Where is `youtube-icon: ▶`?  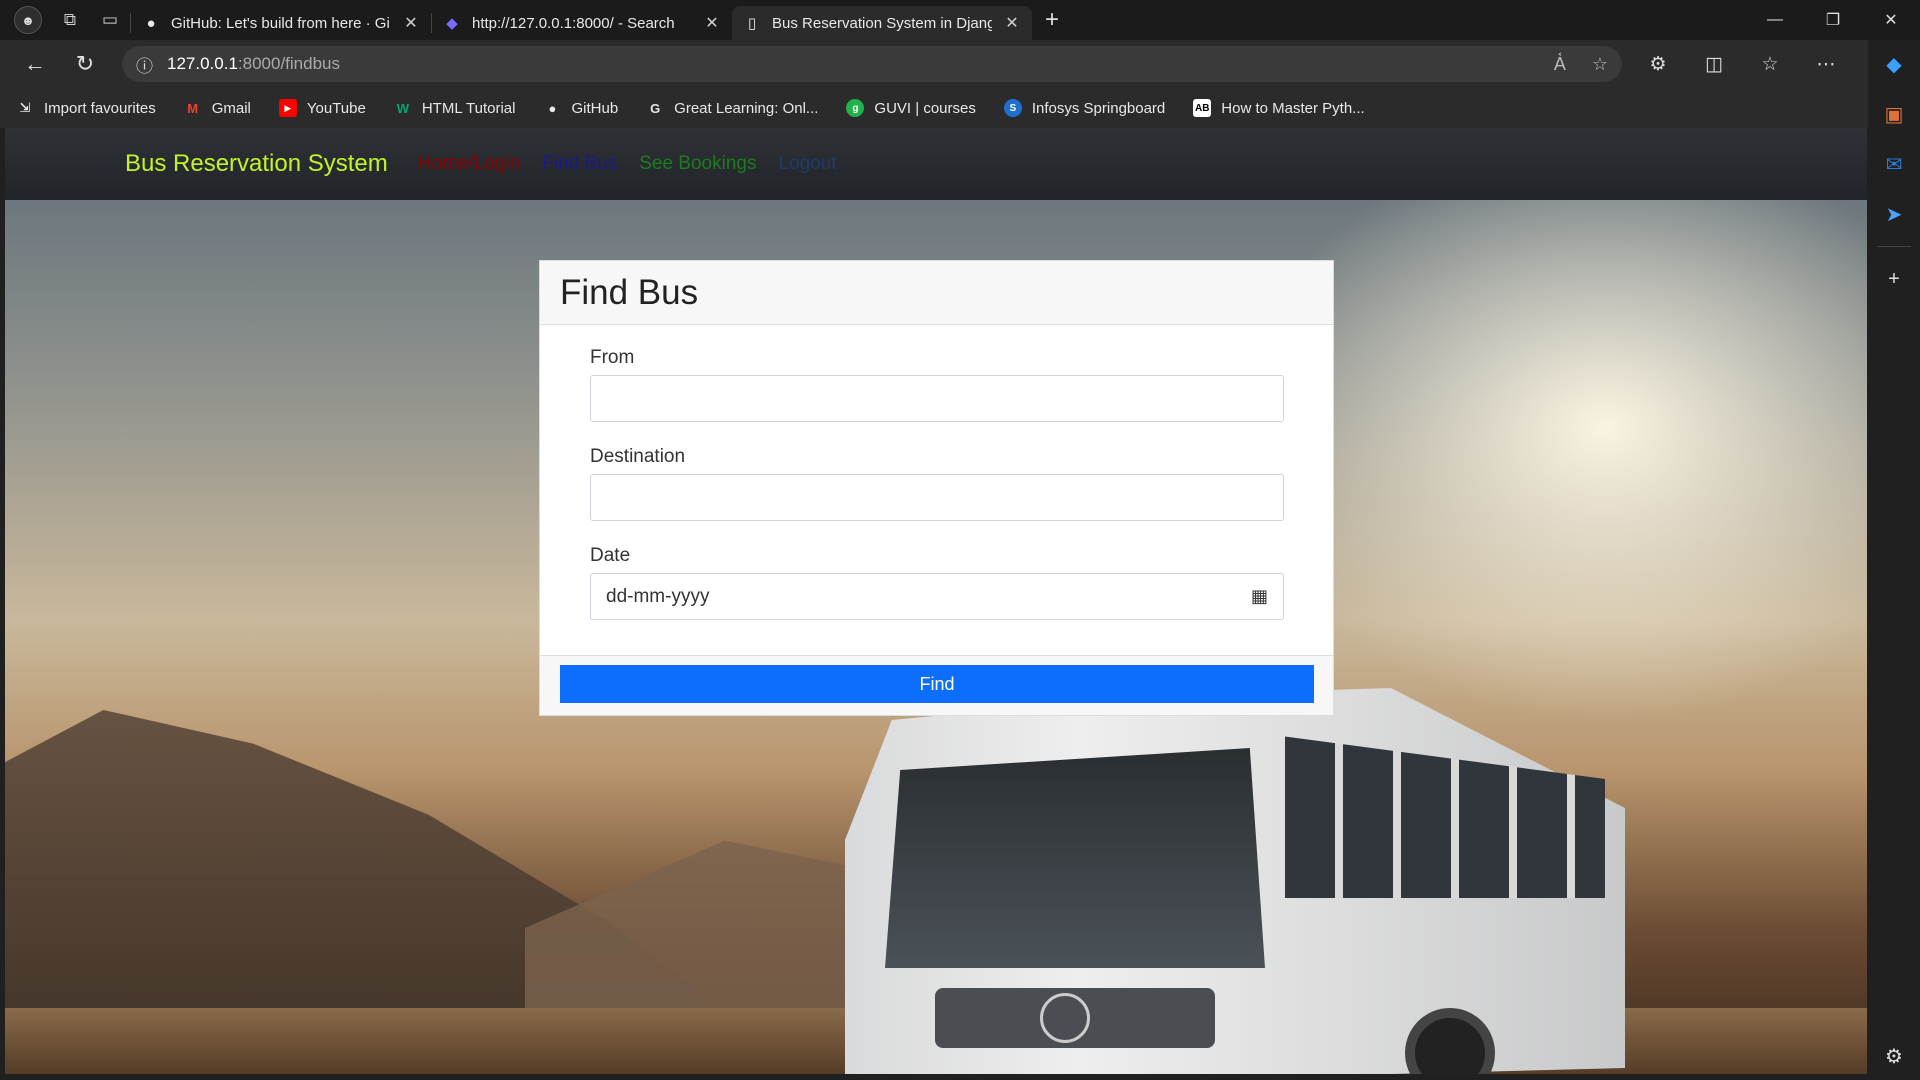
youtube-icon: ▶ is located at coordinates (287, 108).